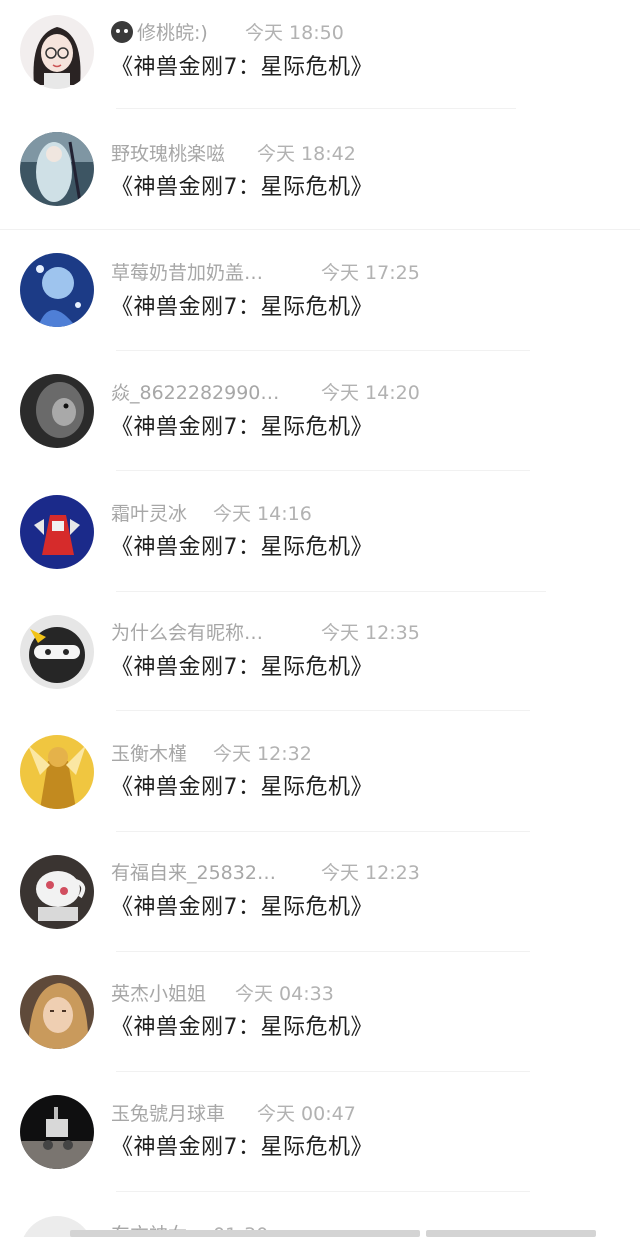  I want to click on list-item: 有福自来_25832… 今天 12:23 《神兽金刚7：星际危机》, so click(320, 910).